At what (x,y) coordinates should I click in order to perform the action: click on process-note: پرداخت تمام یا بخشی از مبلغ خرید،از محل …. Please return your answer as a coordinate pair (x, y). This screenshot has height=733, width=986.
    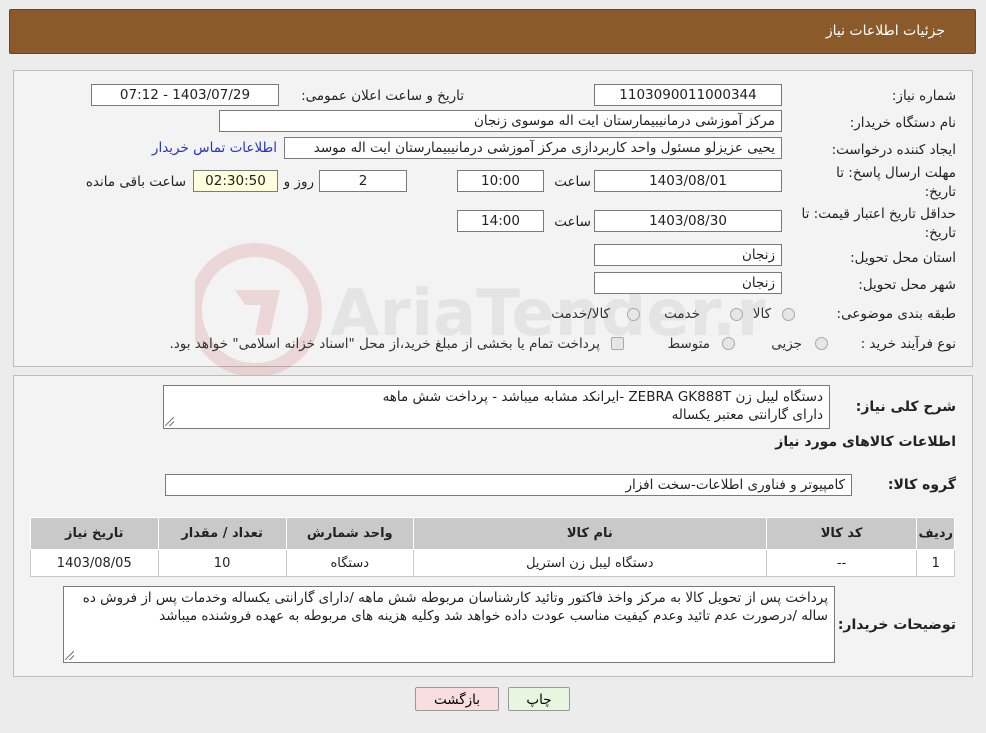
    Looking at the image, I should click on (384, 344).